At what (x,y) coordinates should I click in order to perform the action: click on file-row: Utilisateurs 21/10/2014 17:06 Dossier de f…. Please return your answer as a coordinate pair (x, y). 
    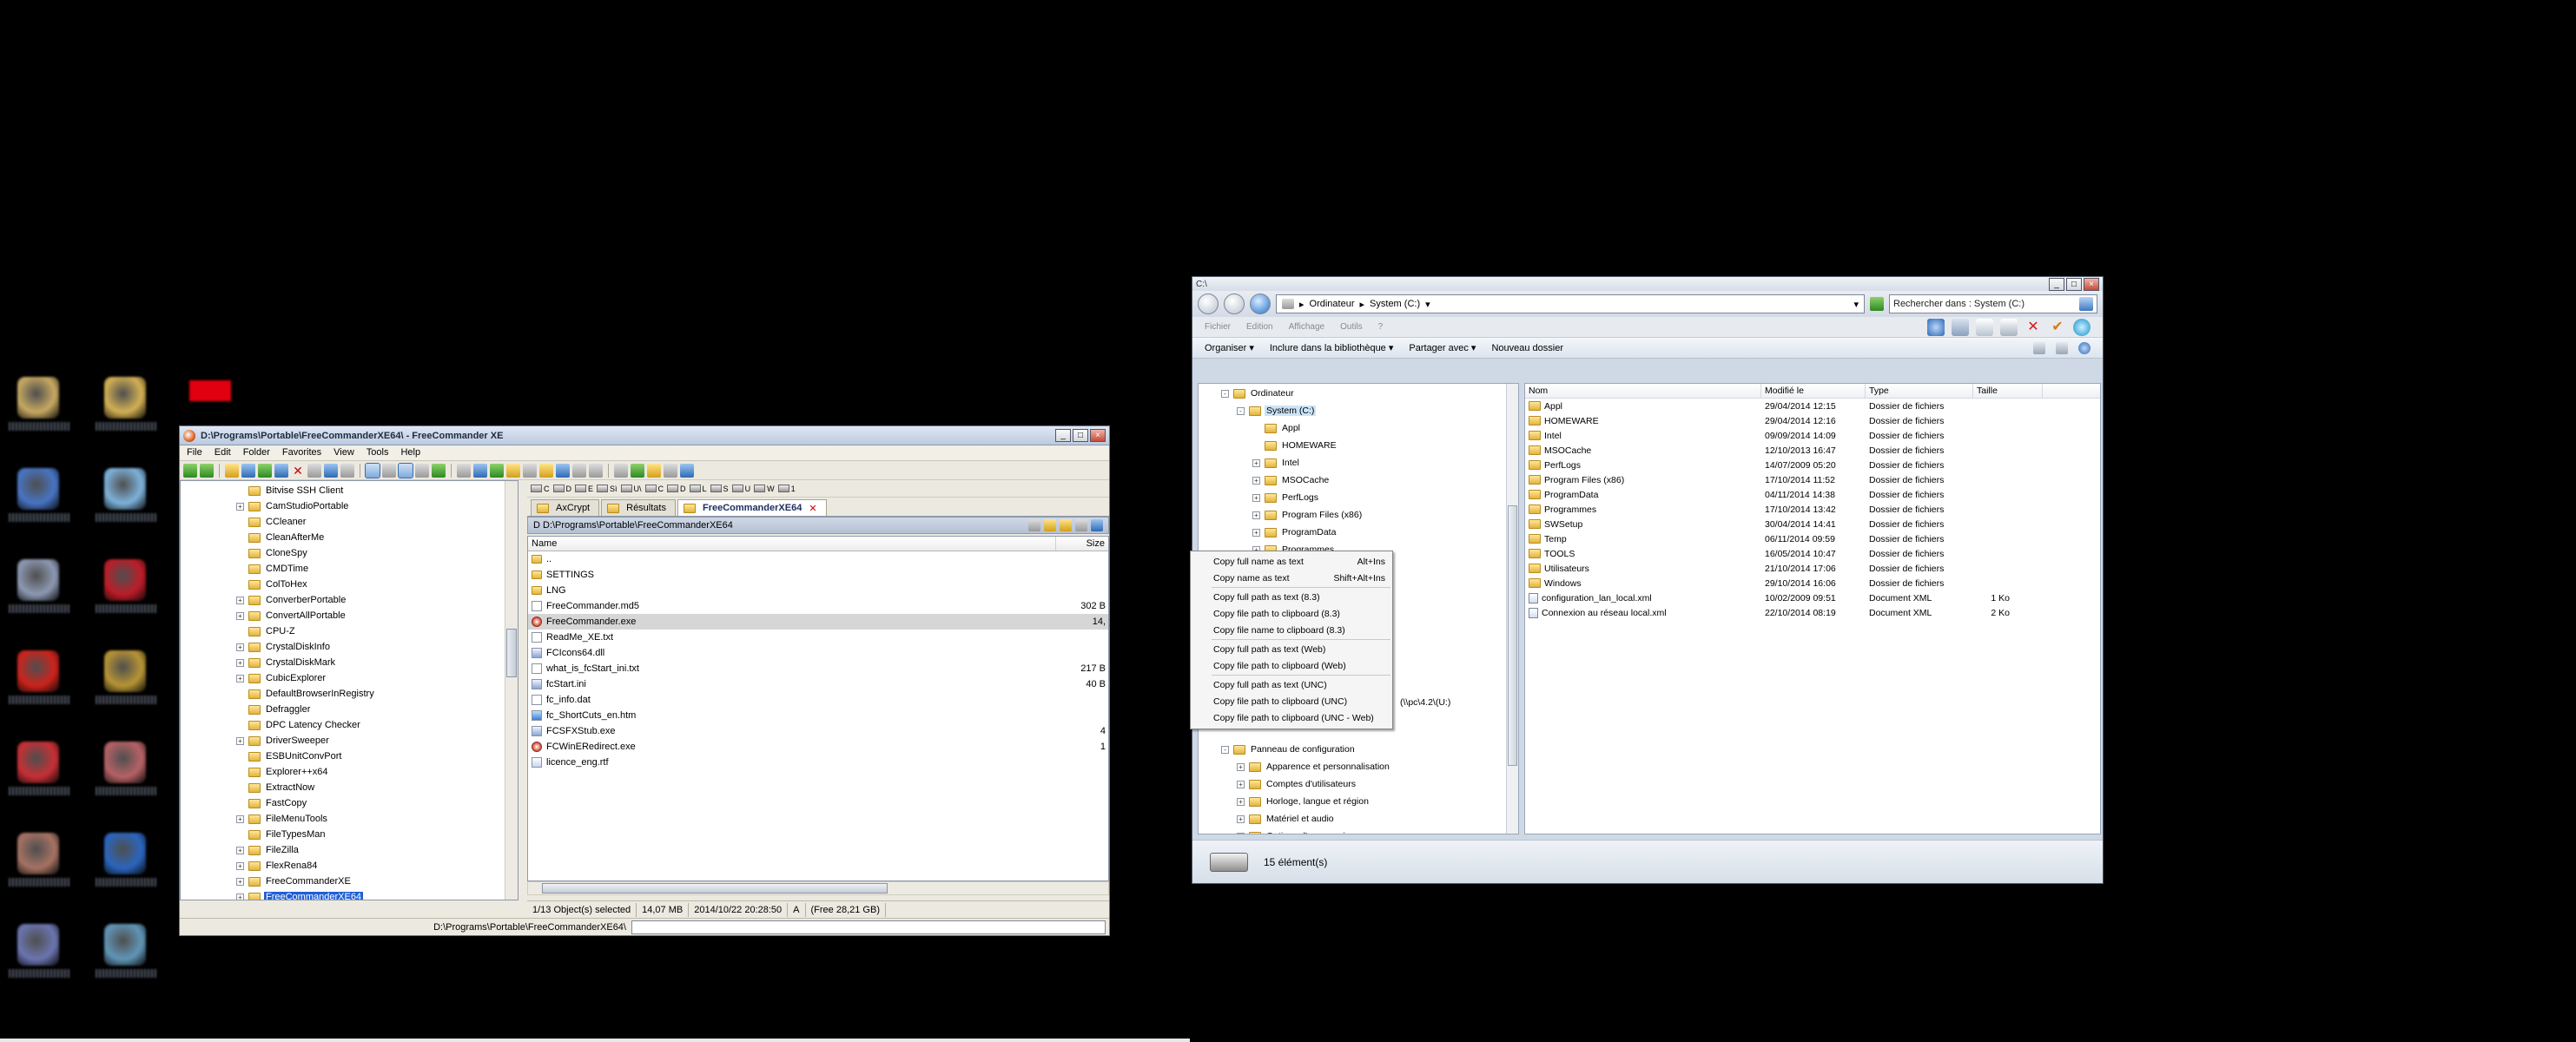
    Looking at the image, I should click on (1813, 568).